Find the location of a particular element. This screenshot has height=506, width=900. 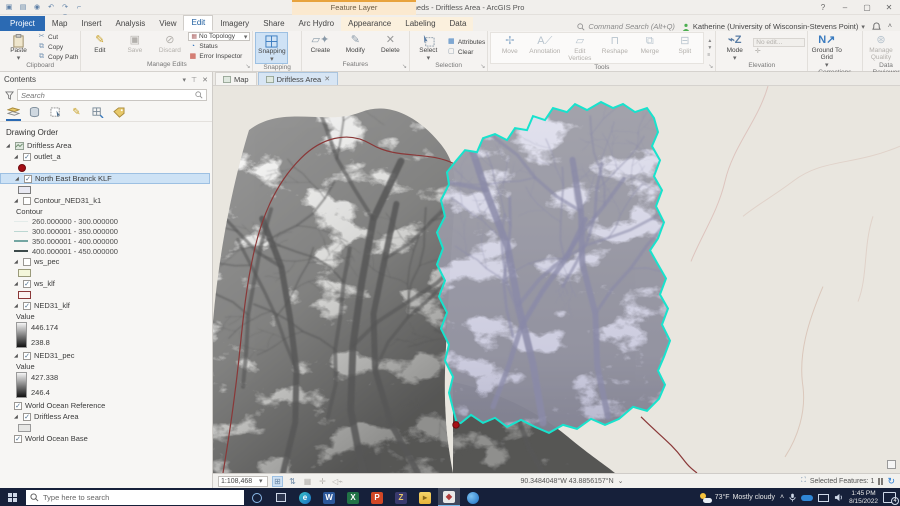

manage-quality-button: ⊛ Manage Quality is located at coordinates (881, 47).